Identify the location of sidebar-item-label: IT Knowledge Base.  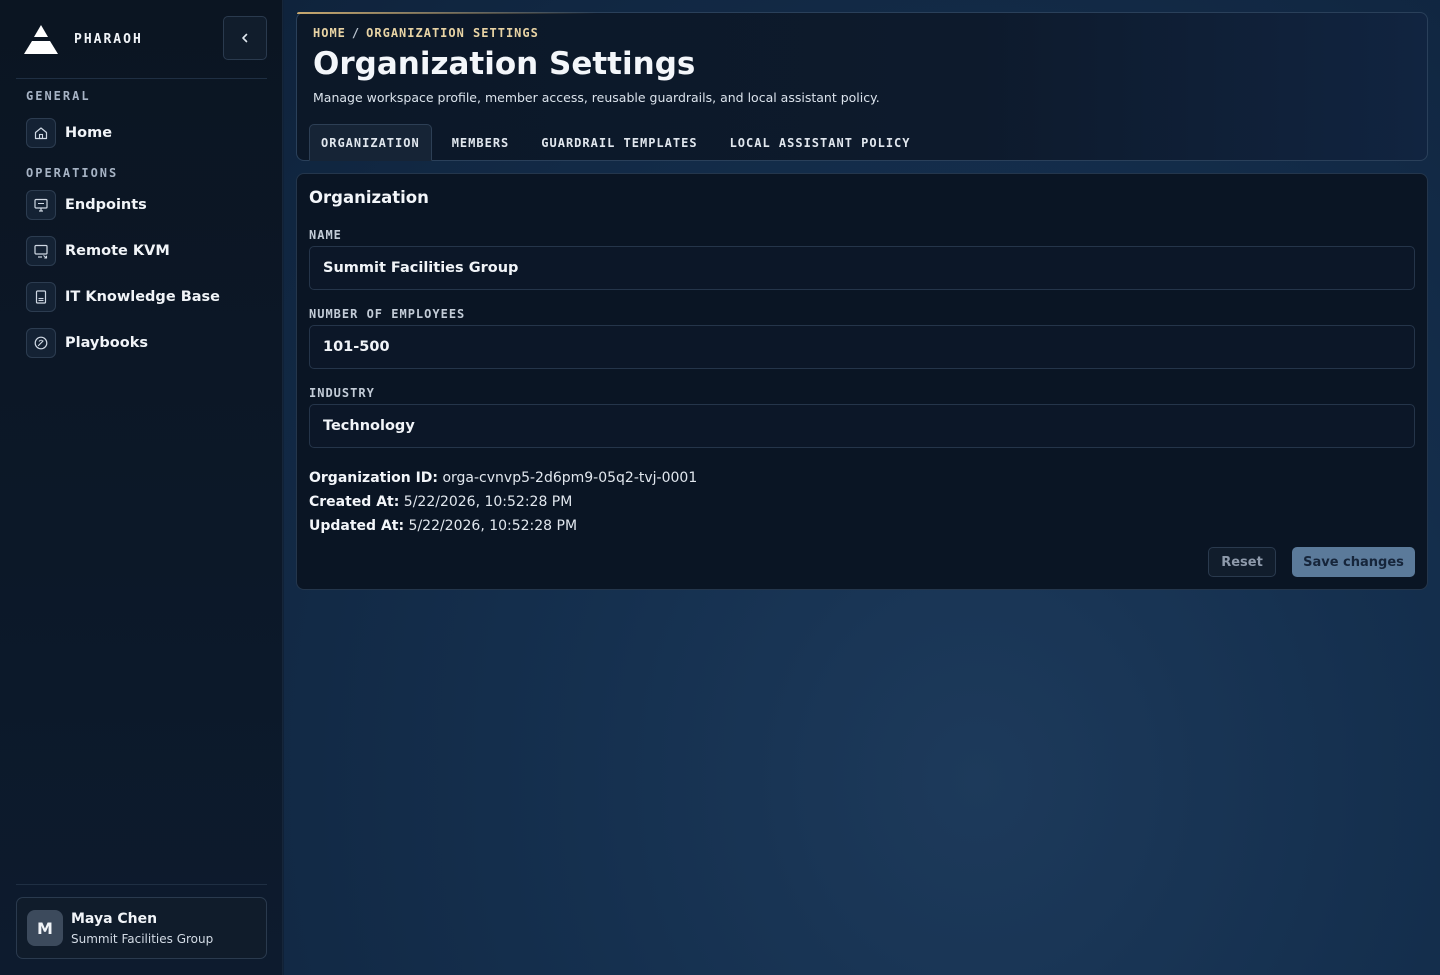
(142, 297).